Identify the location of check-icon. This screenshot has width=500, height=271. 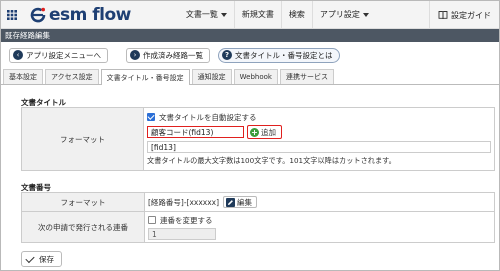
(30, 258).